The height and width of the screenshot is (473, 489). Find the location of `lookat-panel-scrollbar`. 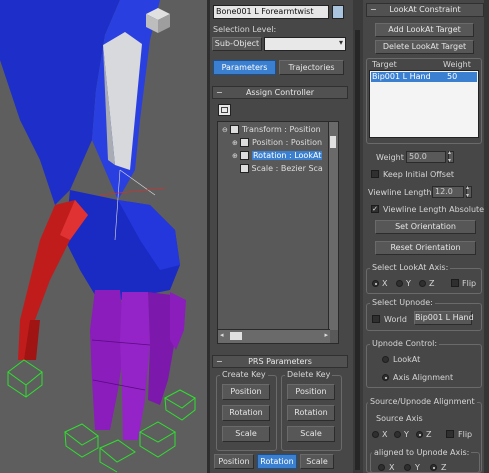

lookat-panel-scrollbar is located at coordinates (486, 236).